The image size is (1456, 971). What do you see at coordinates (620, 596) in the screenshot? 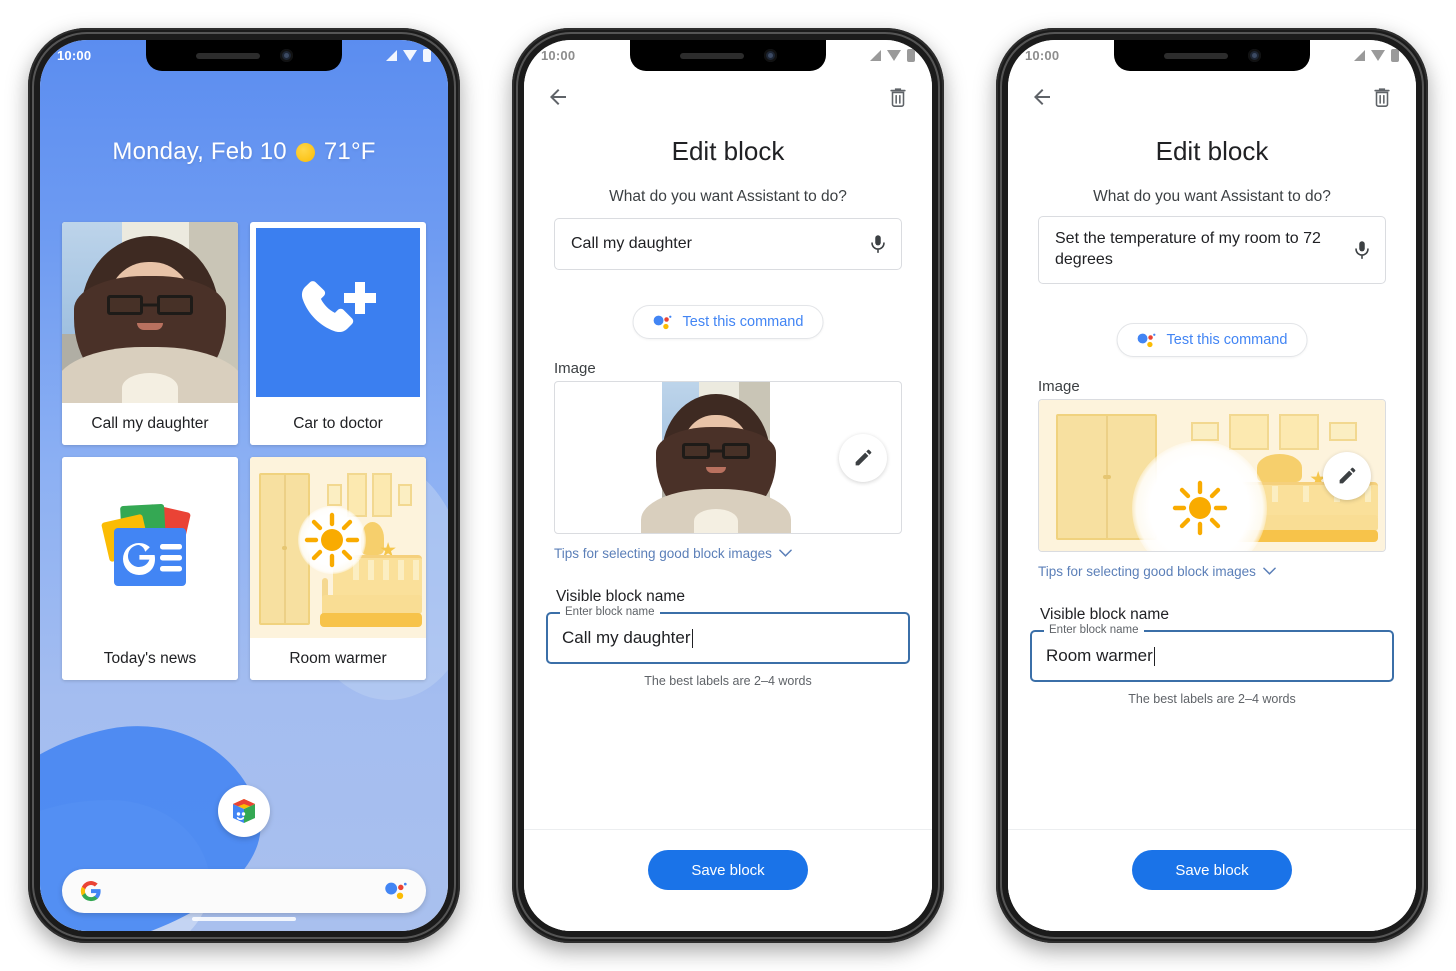
I see `visible-block-name-label: Visible block name` at bounding box center [620, 596].